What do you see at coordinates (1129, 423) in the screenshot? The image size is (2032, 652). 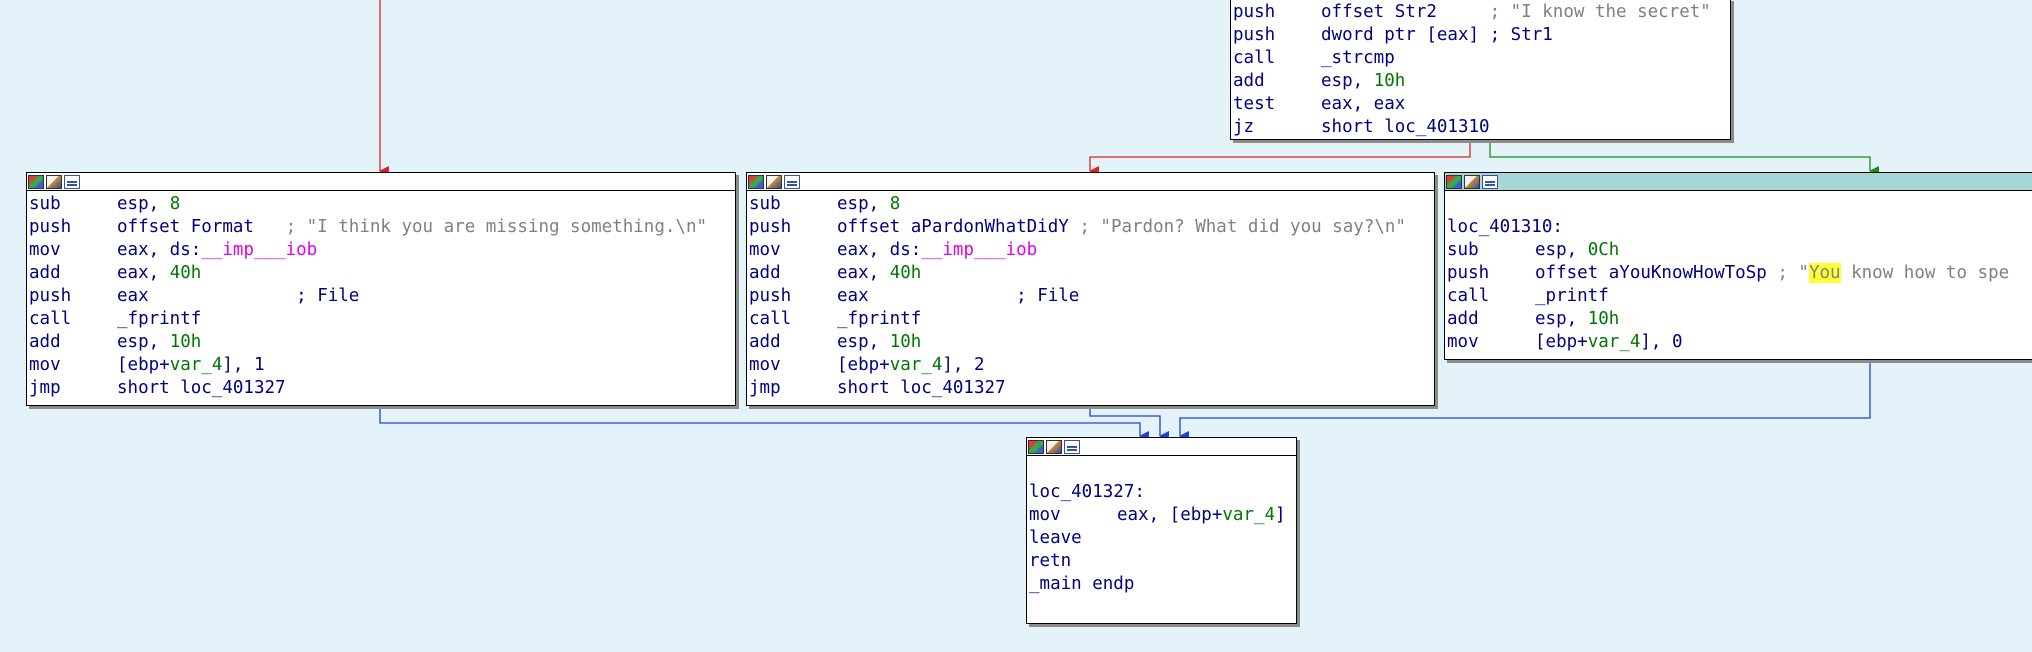 I see `edge-mid-to-exit` at bounding box center [1129, 423].